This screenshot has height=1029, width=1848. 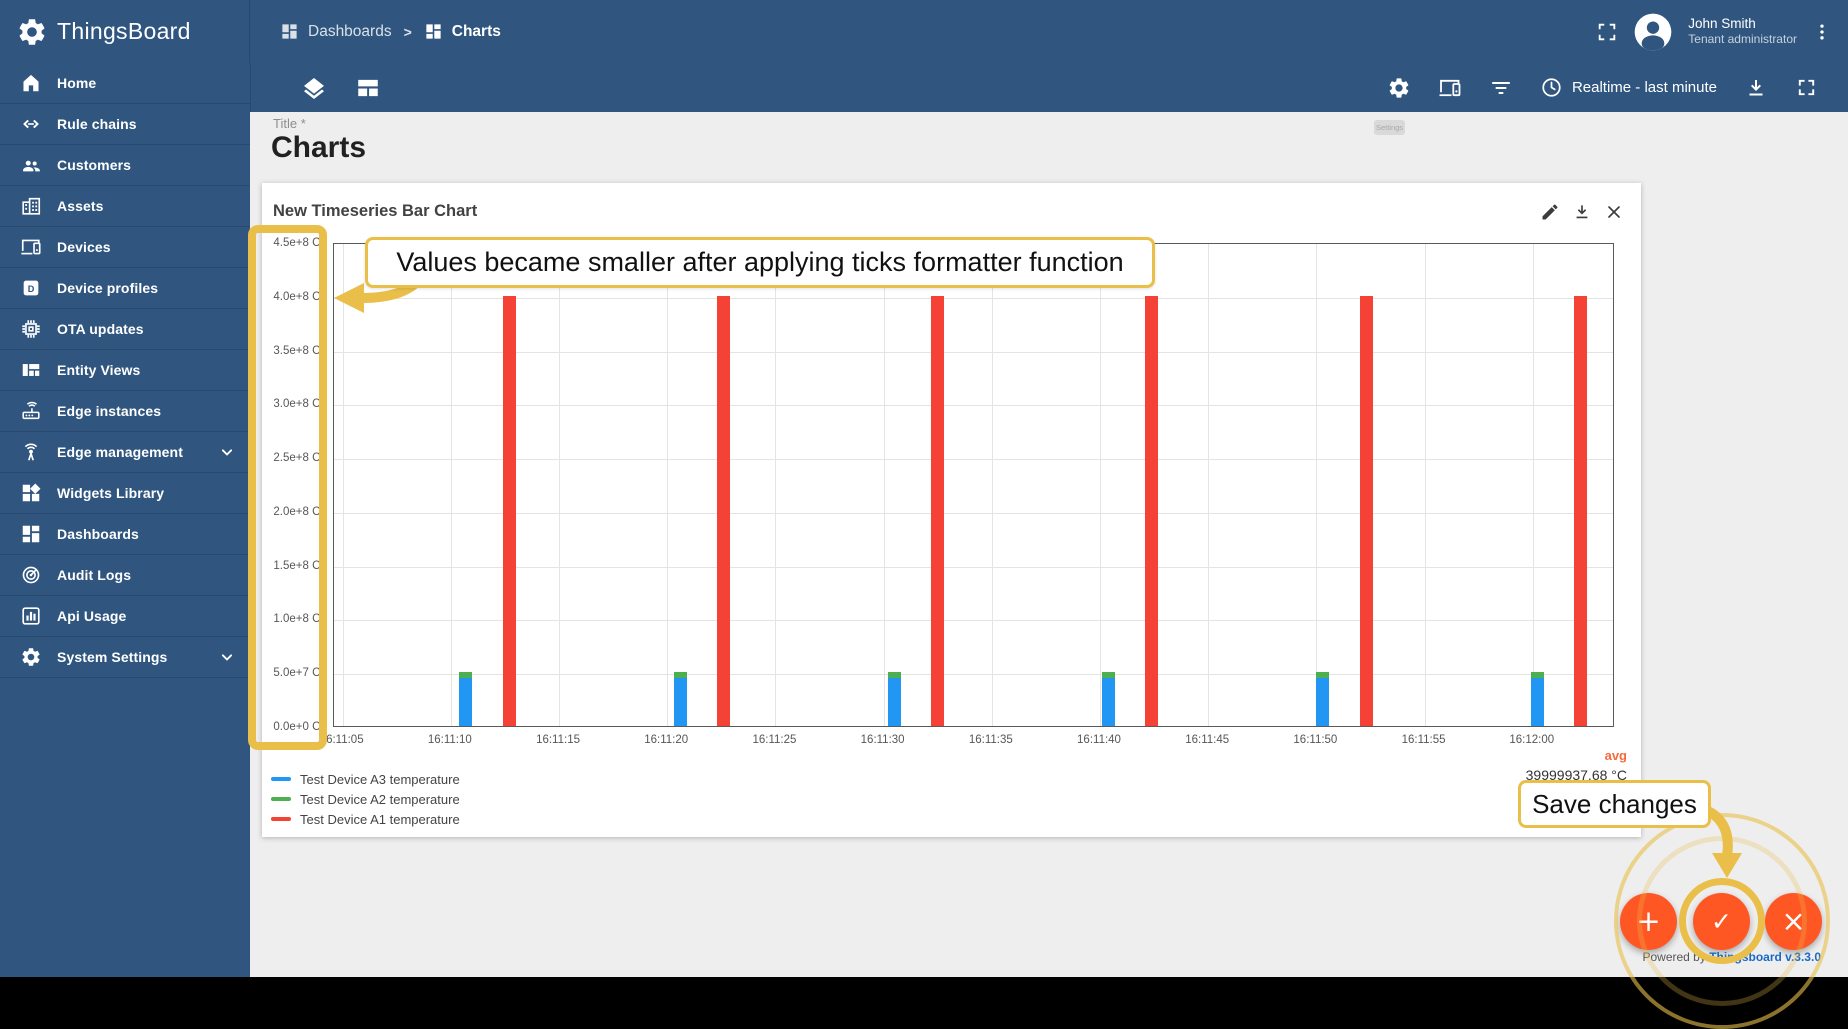 I want to click on timewindow-label: Realtime - last minute, so click(x=1644, y=87).